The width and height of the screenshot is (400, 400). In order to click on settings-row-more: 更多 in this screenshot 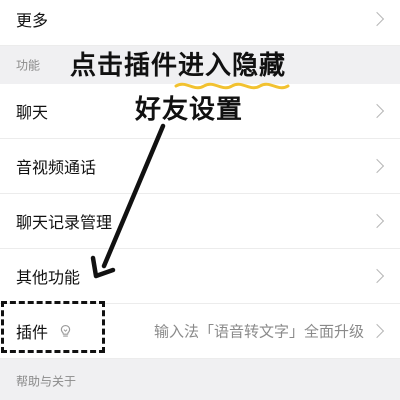, I will do `click(200, 23)`.